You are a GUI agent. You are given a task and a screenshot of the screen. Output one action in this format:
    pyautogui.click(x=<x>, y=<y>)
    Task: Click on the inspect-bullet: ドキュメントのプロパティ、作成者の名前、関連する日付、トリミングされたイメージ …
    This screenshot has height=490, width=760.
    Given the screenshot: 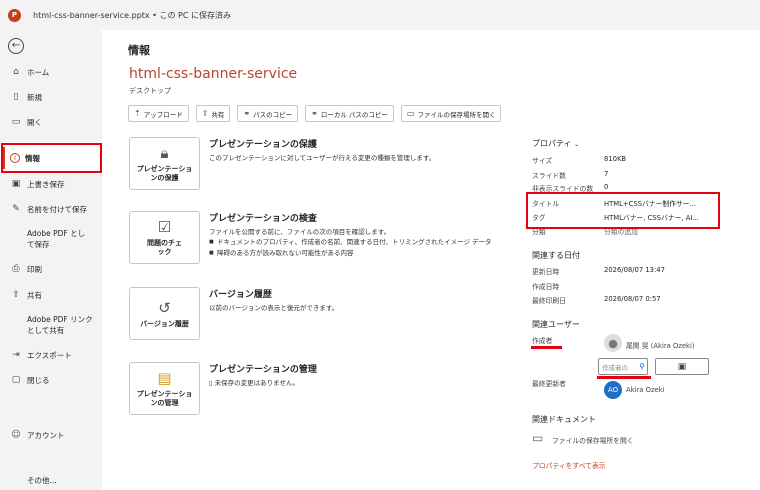 What is the action you would take?
    pyautogui.click(x=359, y=242)
    